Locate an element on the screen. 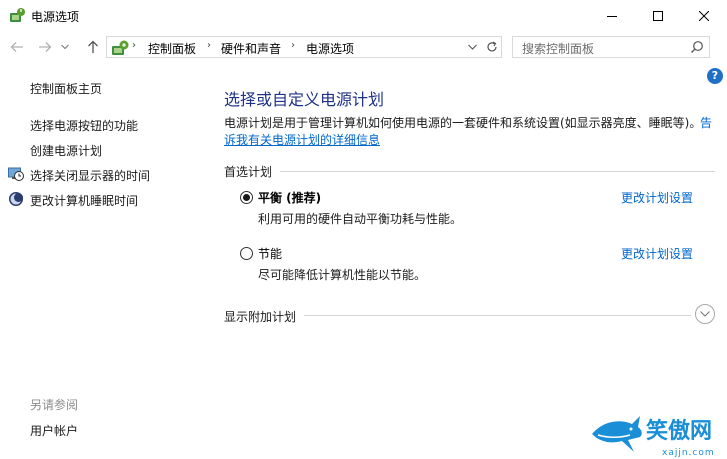 The height and width of the screenshot is (459, 727). control-panel-icon is located at coordinates (120, 47).